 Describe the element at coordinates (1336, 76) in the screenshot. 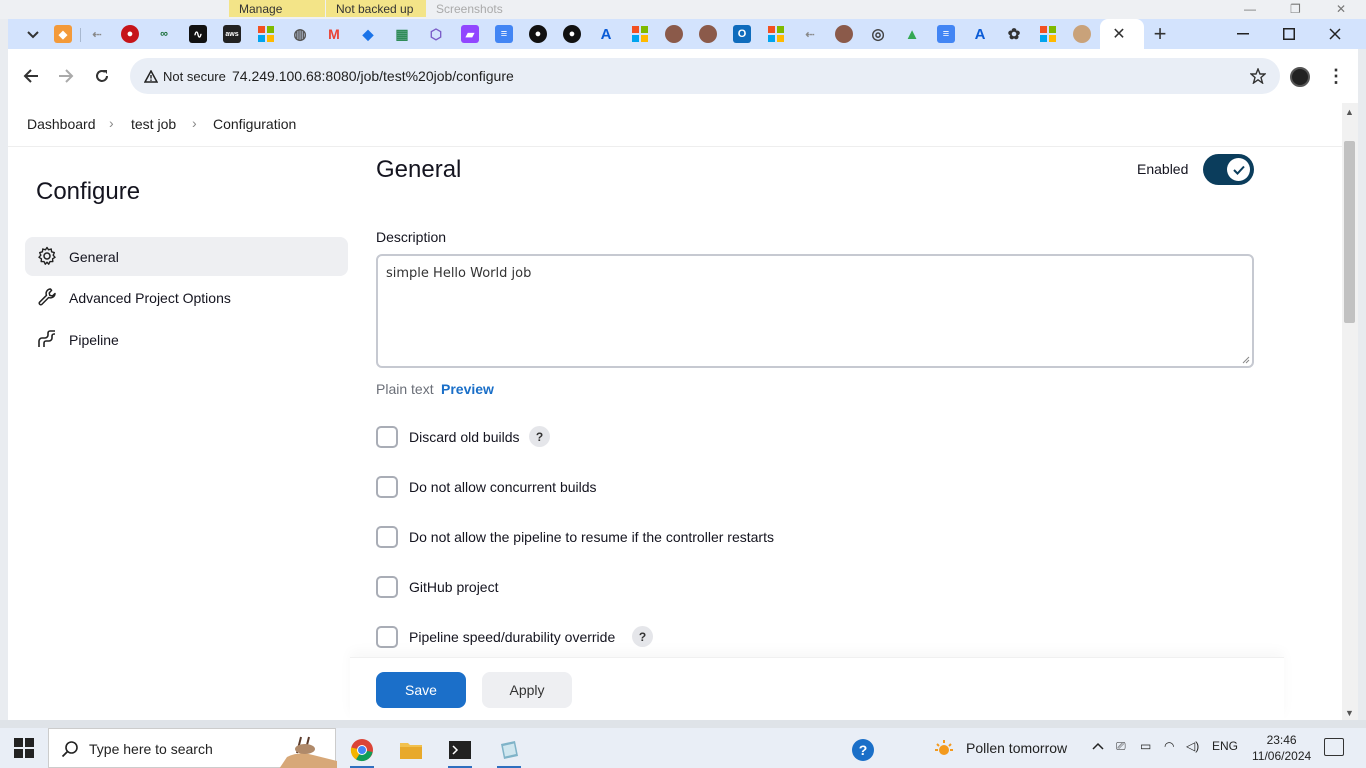

I see `browser-menu-icon: ⋮` at that location.